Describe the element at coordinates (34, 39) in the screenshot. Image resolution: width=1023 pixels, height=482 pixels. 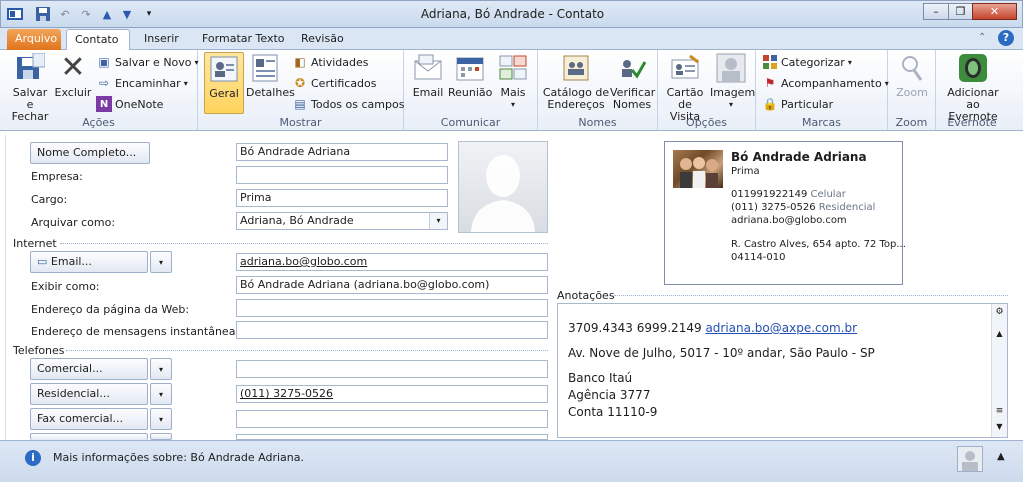
I see `tab-arquivo: Arquivo` at that location.